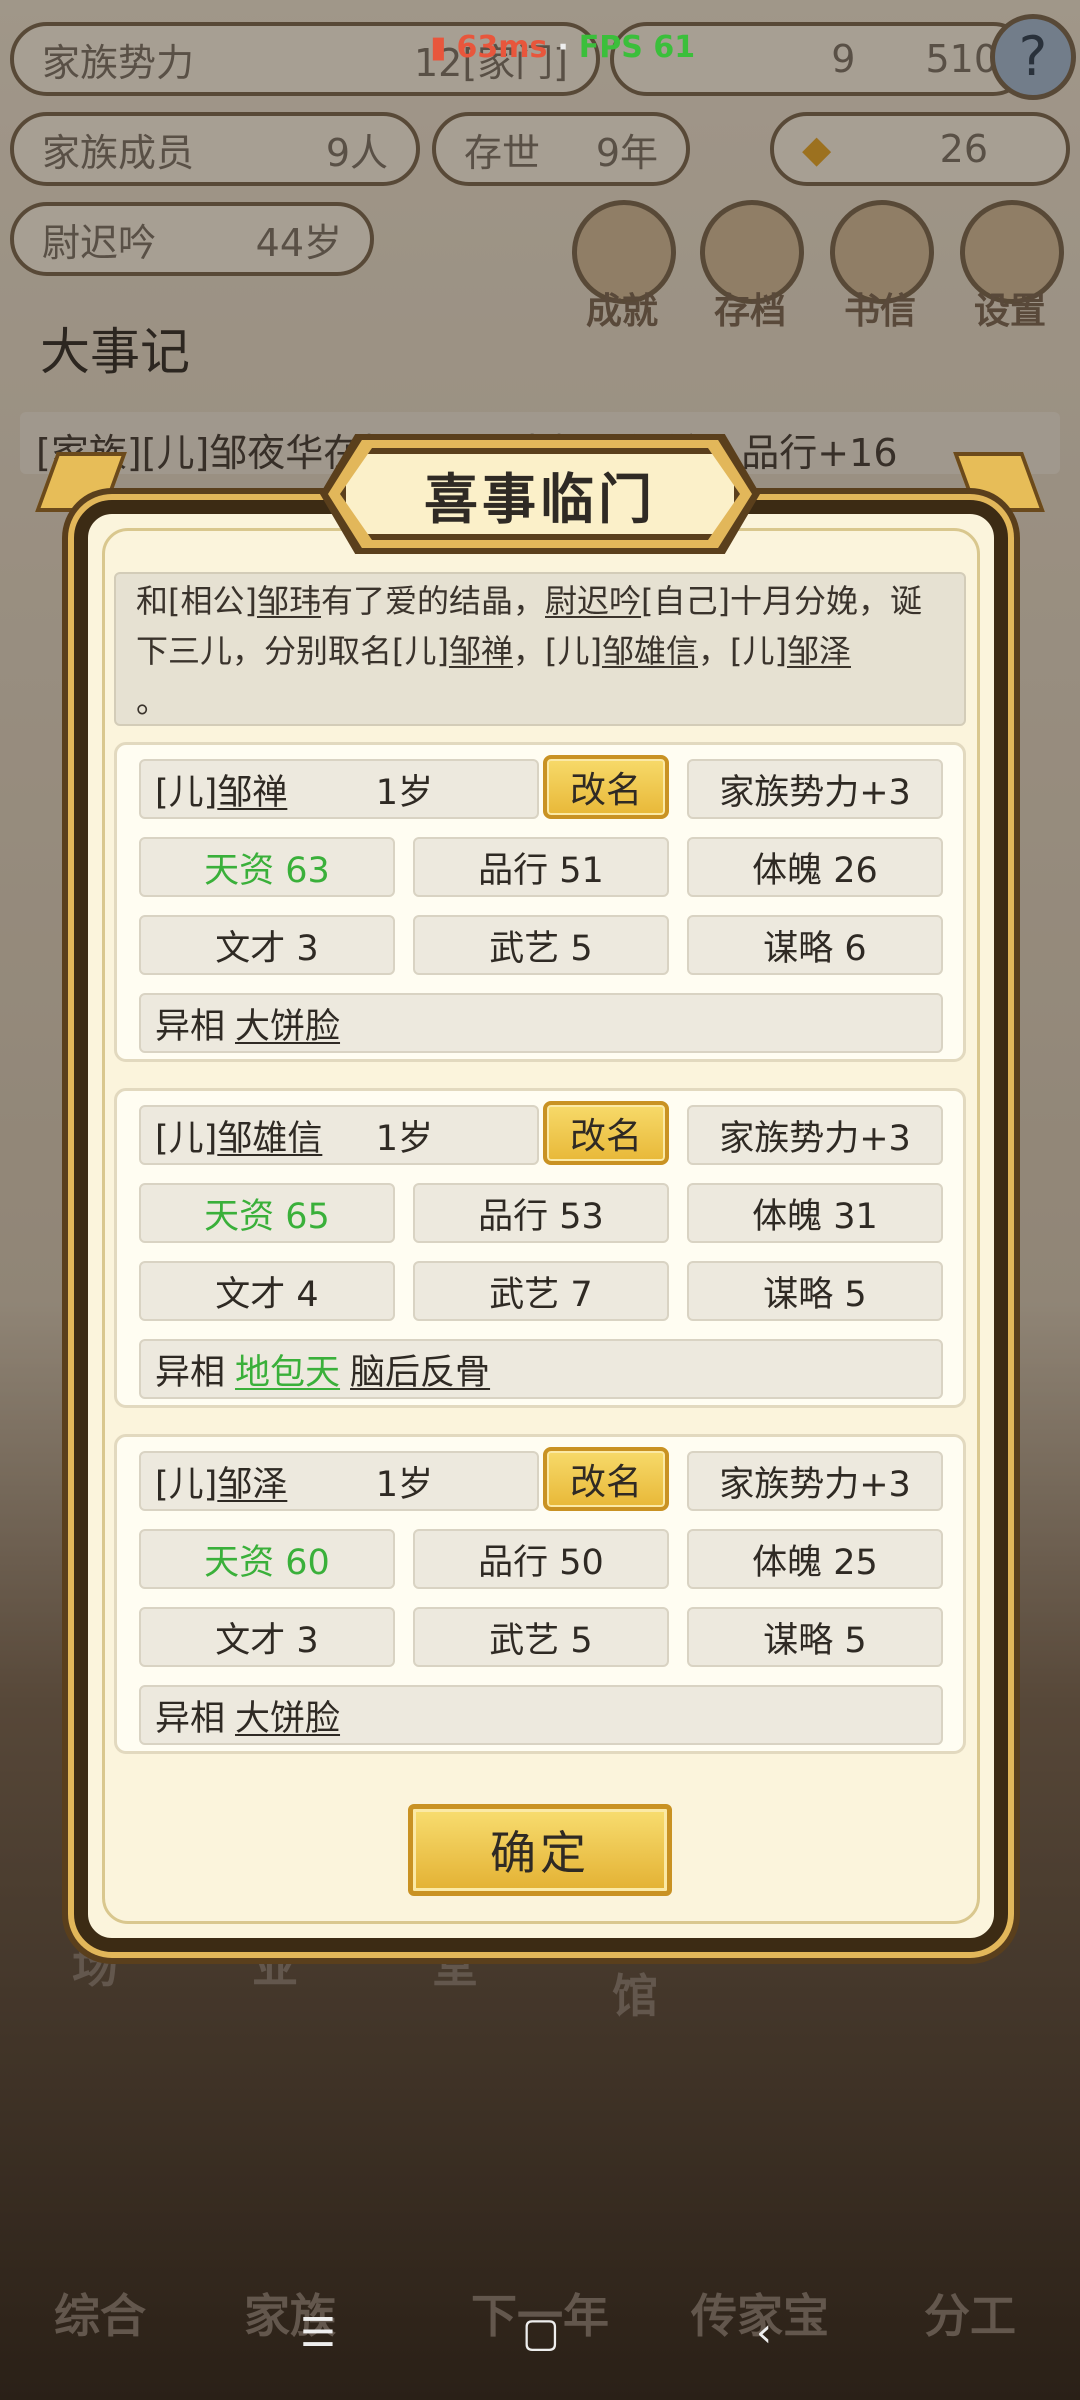  What do you see at coordinates (593, 601) in the screenshot?
I see `self-name-link: 尉迟吟` at bounding box center [593, 601].